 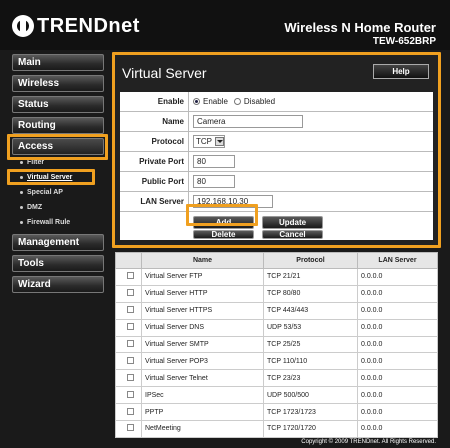 What do you see at coordinates (196, 101) in the screenshot?
I see `enable-radio` at bounding box center [196, 101].